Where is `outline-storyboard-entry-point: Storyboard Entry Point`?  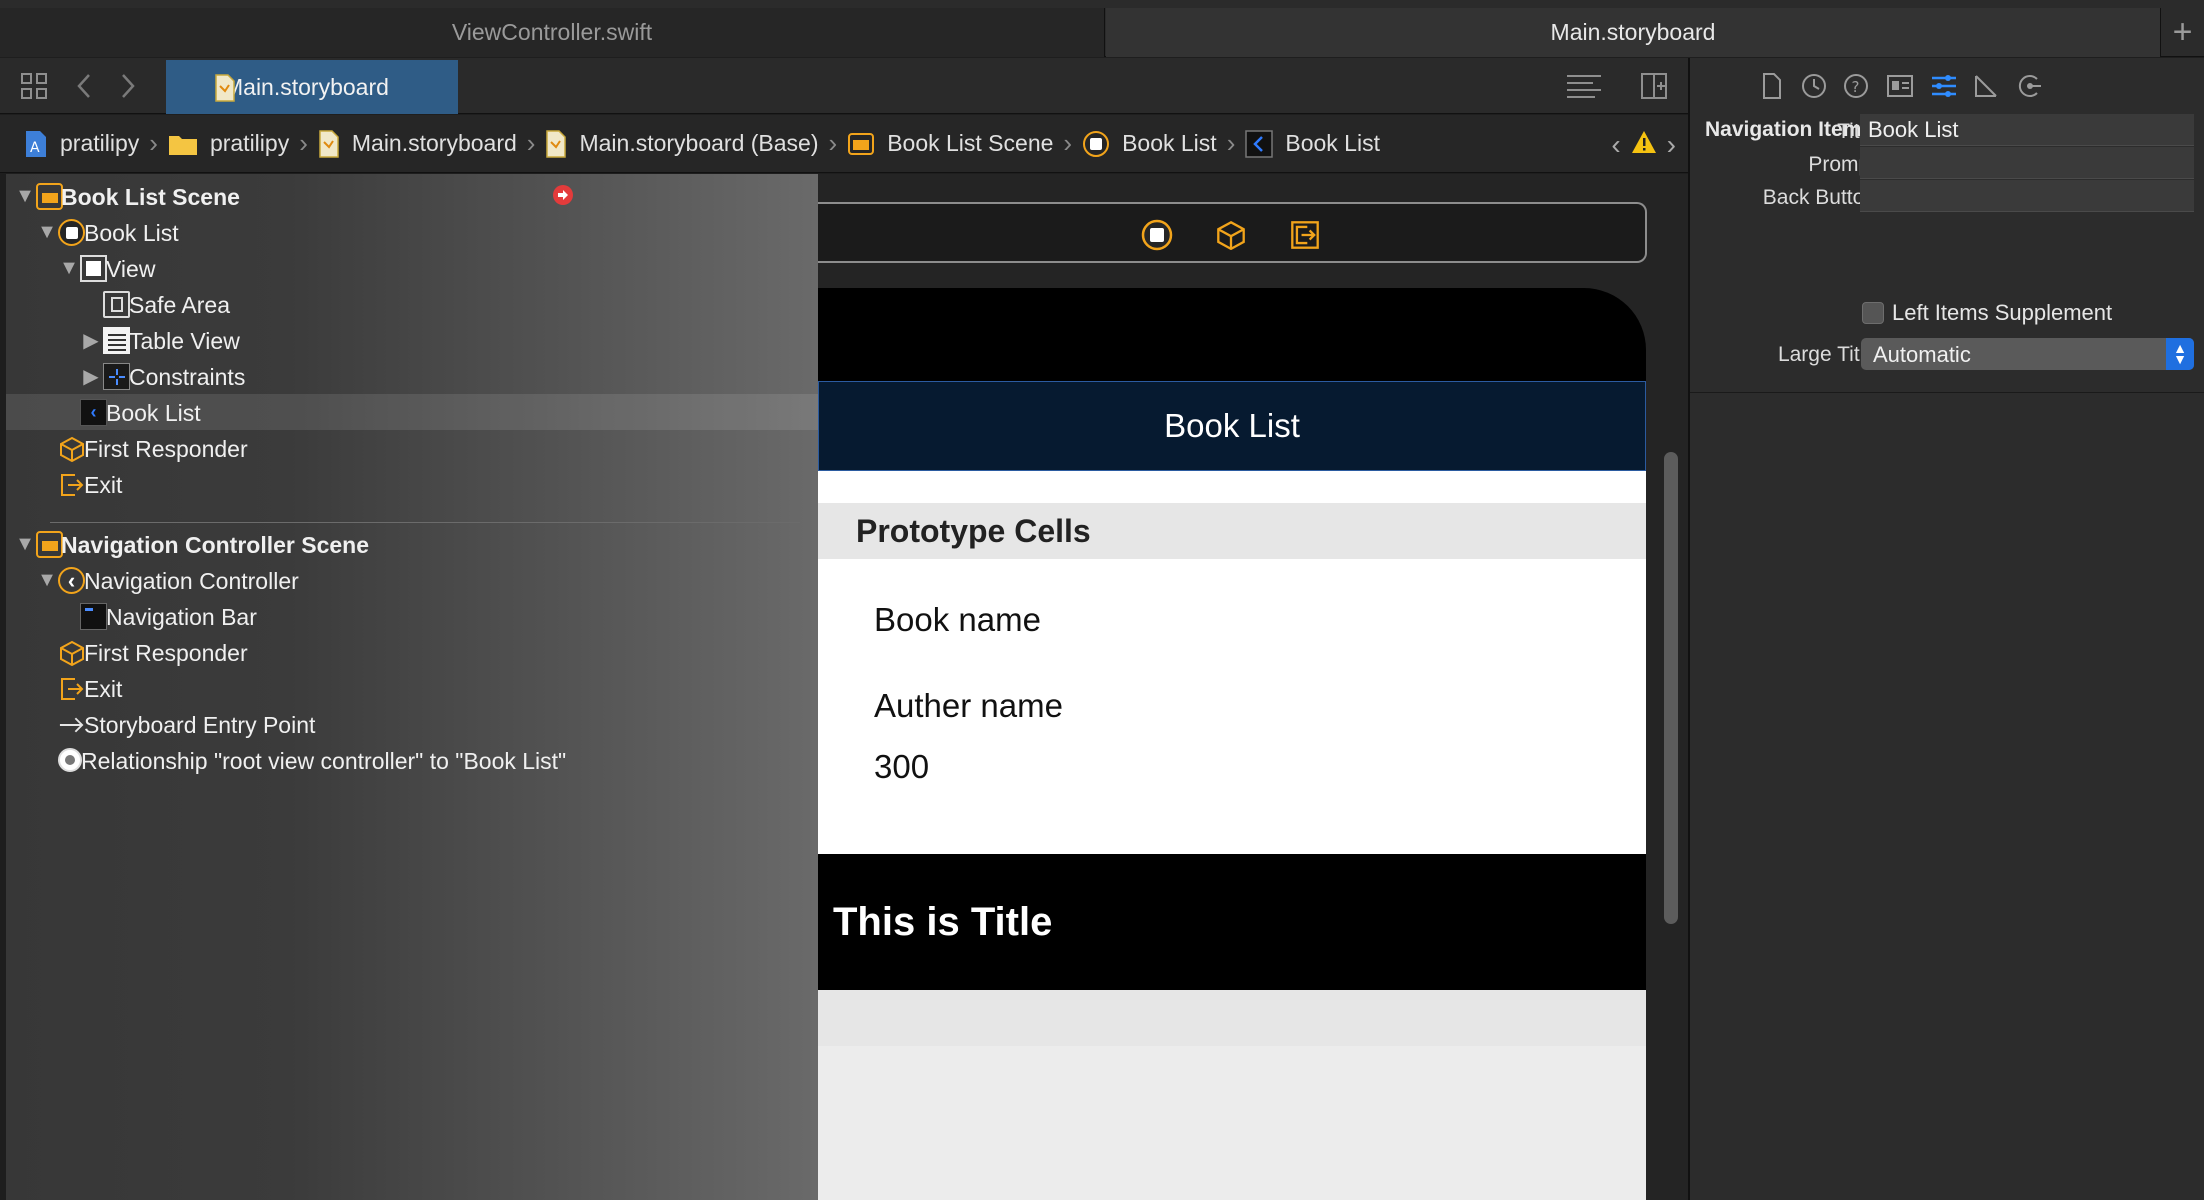 outline-storyboard-entry-point: Storyboard Entry Point is located at coordinates (412, 724).